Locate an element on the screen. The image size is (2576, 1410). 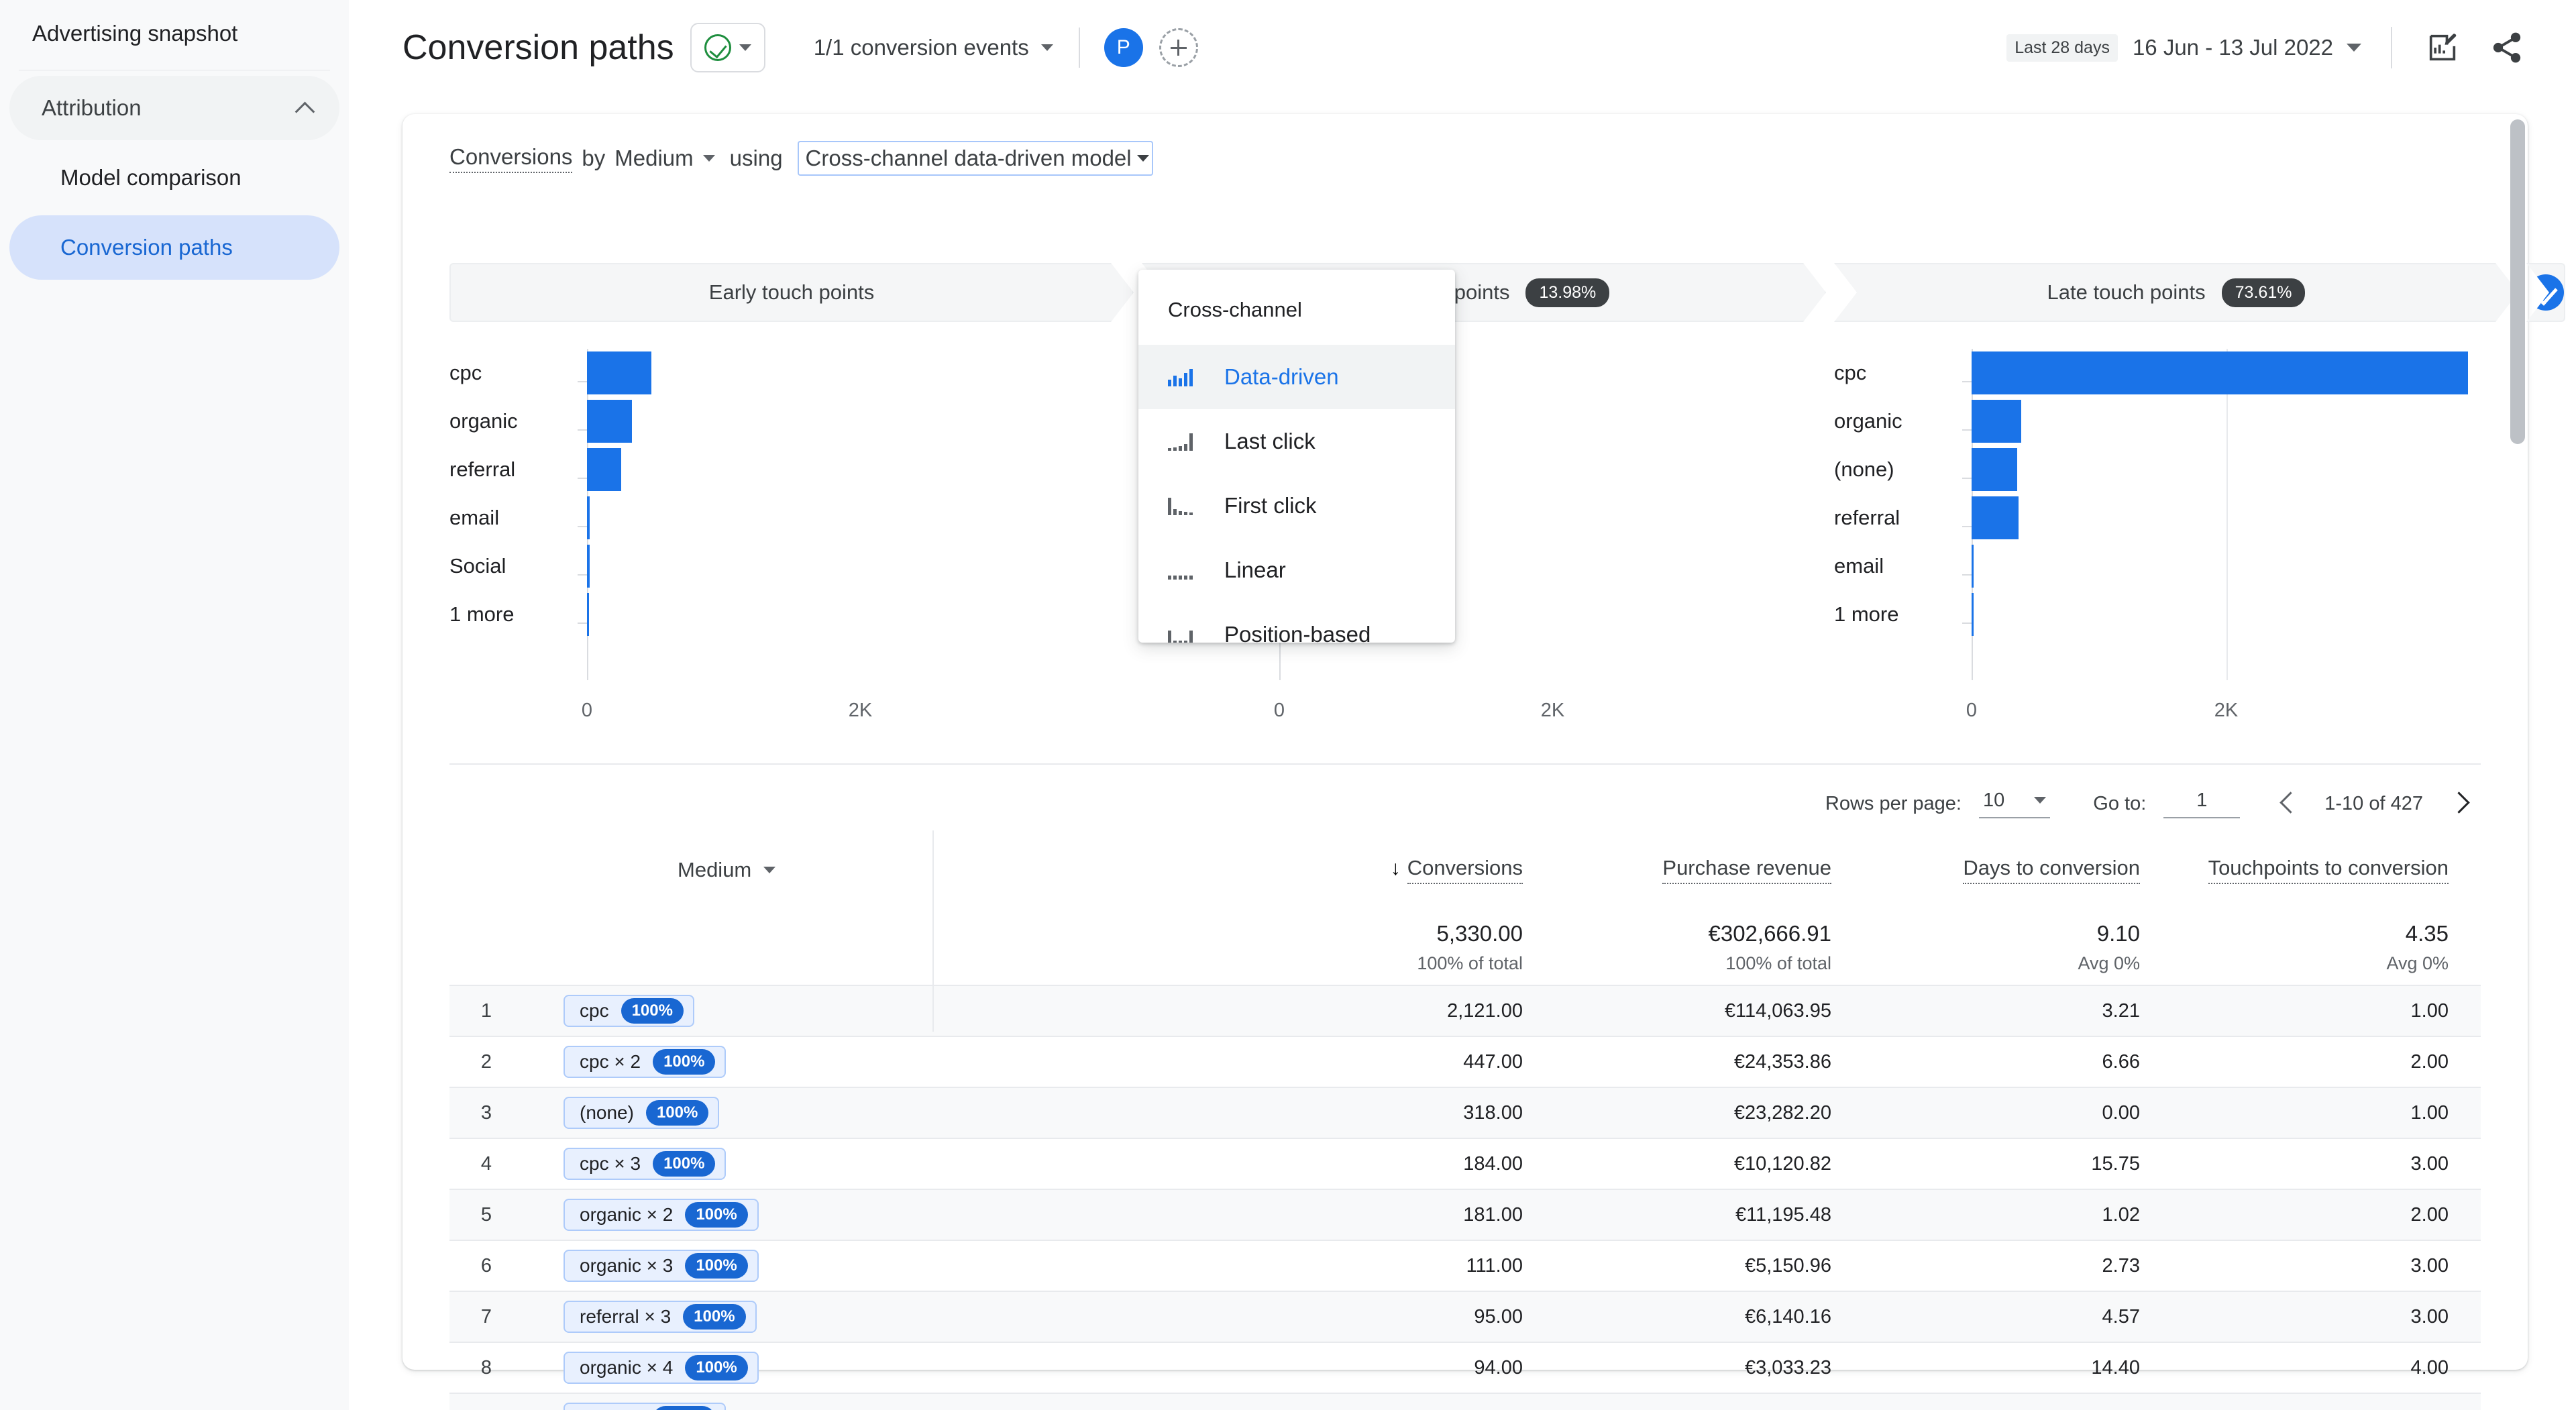
path-chip: (none) 100% is located at coordinates (642, 1113).